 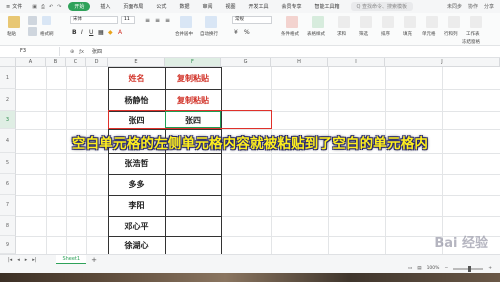 What do you see at coordinates (193, 62) in the screenshot?
I see `column-header-f: F` at bounding box center [193, 62].